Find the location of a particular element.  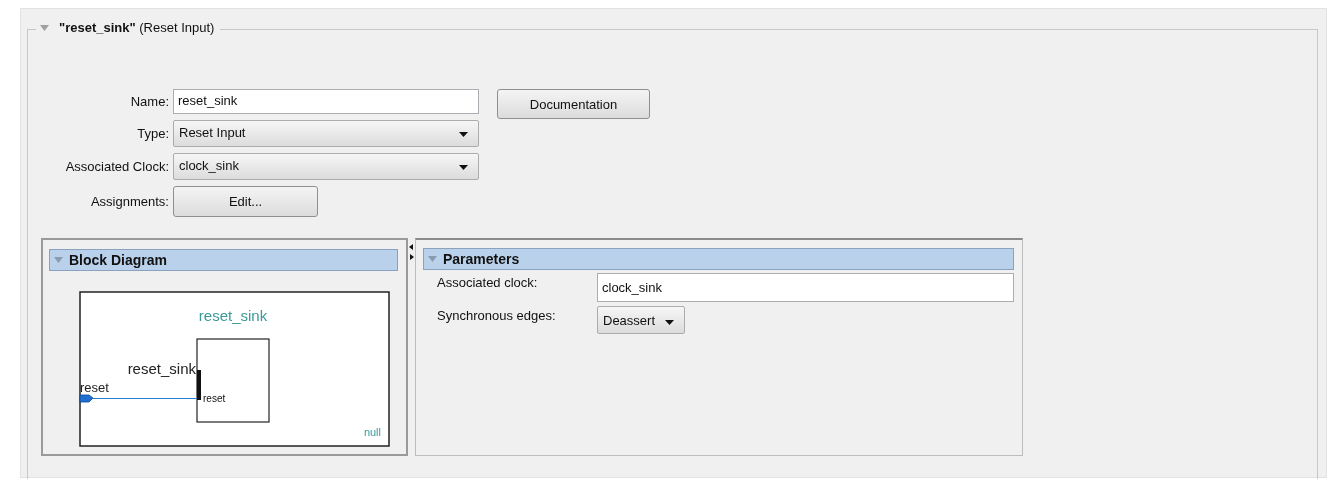

field-label: Name: is located at coordinates (149, 101).